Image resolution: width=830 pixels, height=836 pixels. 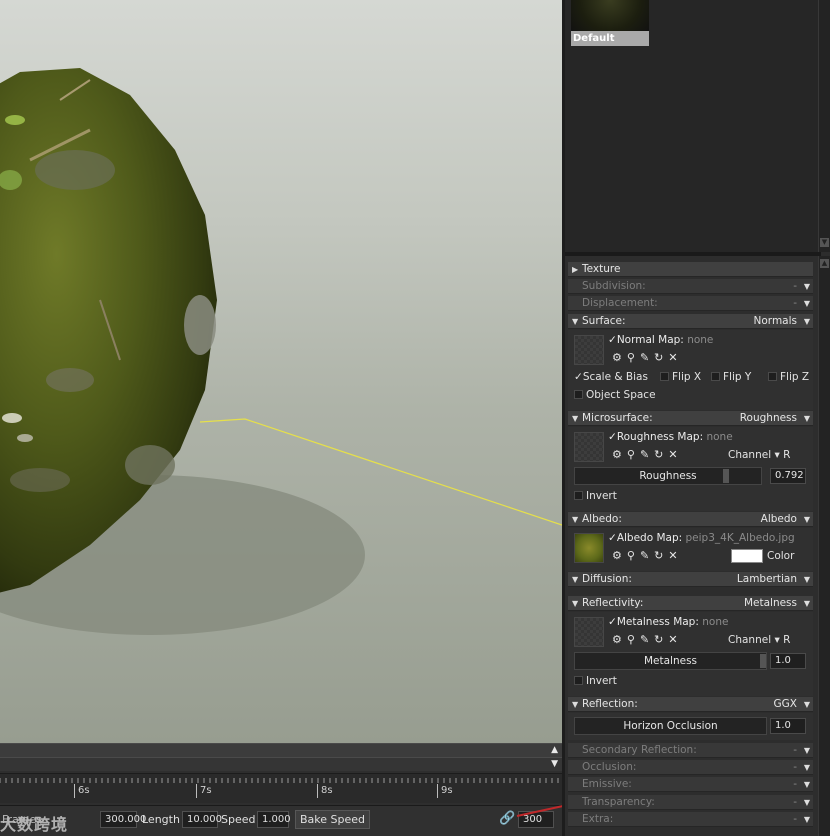 I want to click on section-label: Diffusion:, so click(x=607, y=579).